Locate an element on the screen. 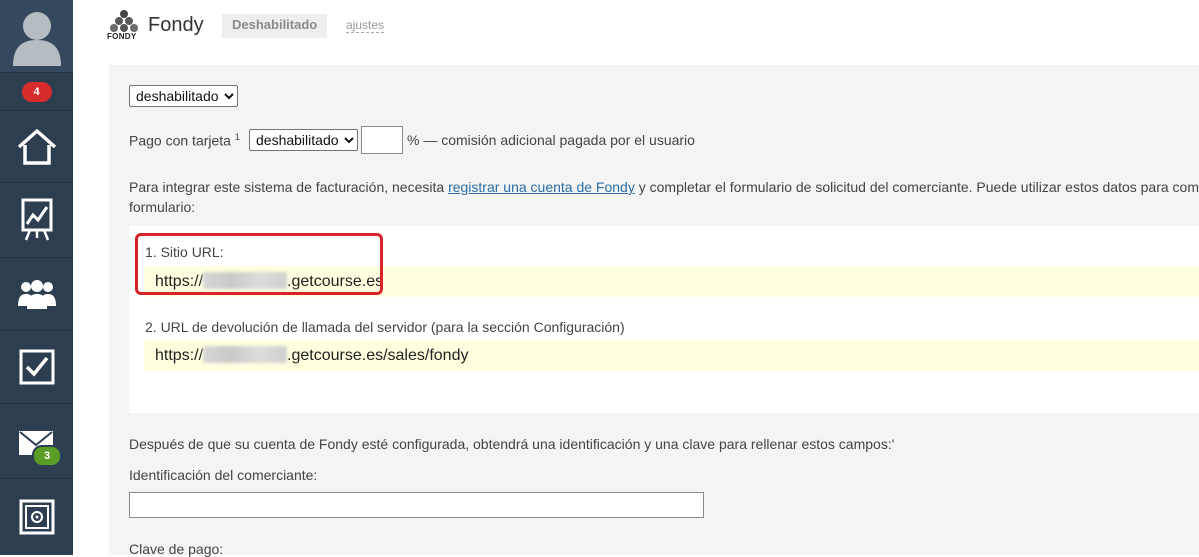  notification-count-badge: 4 is located at coordinates (36, 91).